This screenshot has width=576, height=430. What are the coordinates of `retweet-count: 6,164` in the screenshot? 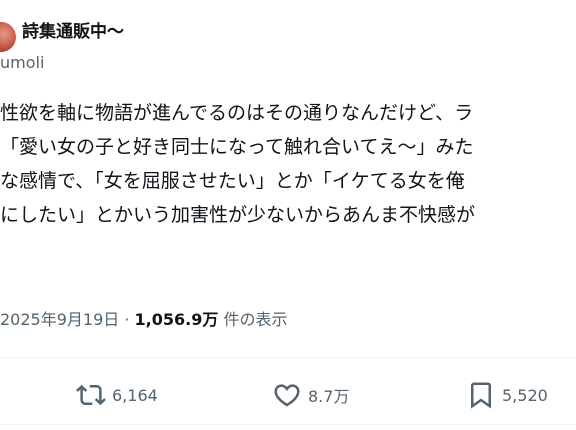 It's located at (135, 395).